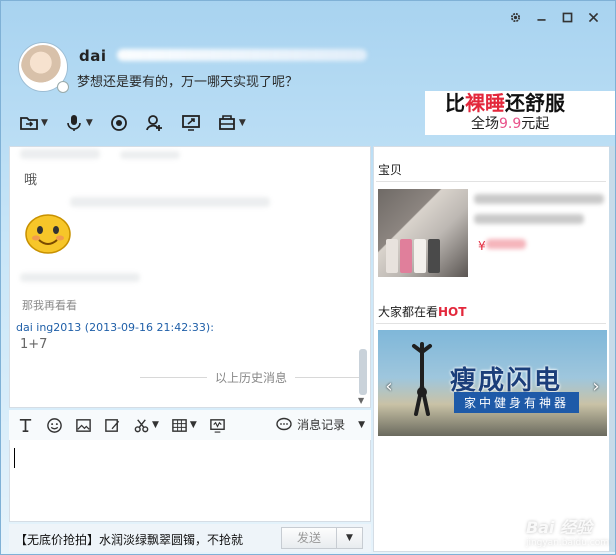 This screenshot has height=555, width=616. Describe the element at coordinates (390, 170) in the screenshot. I see `section-title-products: 宝贝` at that location.